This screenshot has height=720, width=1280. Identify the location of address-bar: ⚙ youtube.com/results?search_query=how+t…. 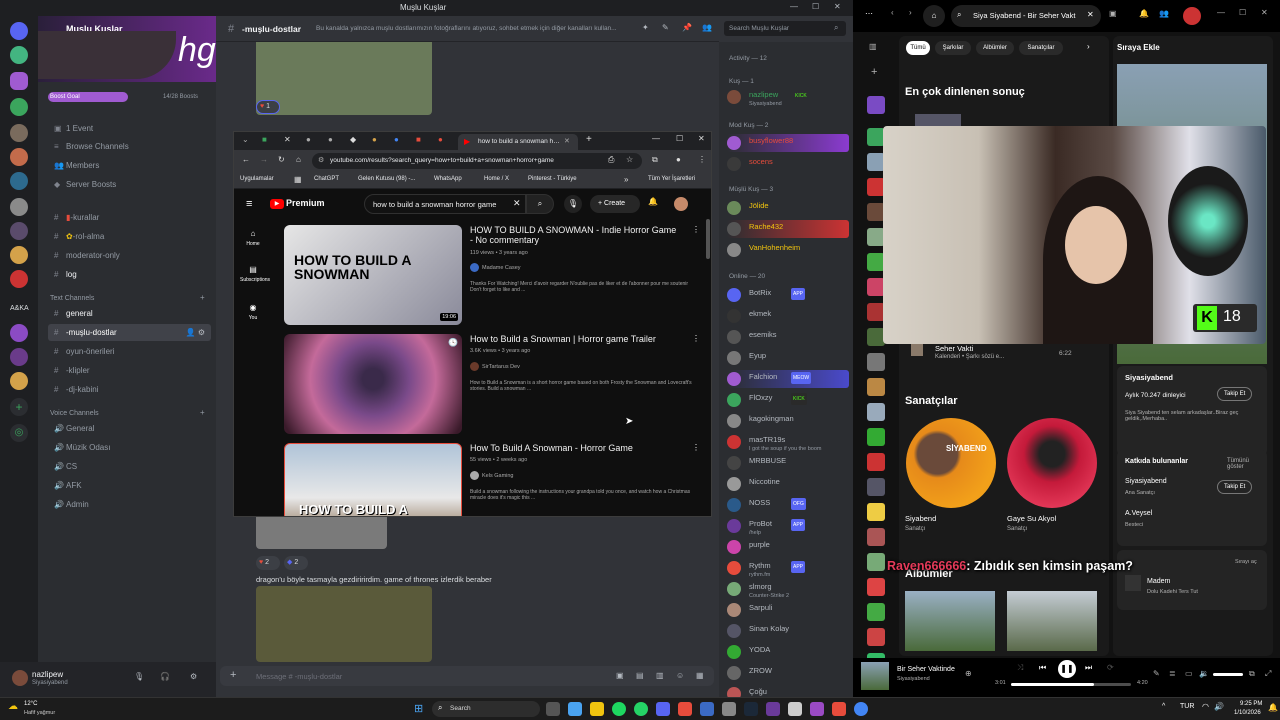
(477, 161).